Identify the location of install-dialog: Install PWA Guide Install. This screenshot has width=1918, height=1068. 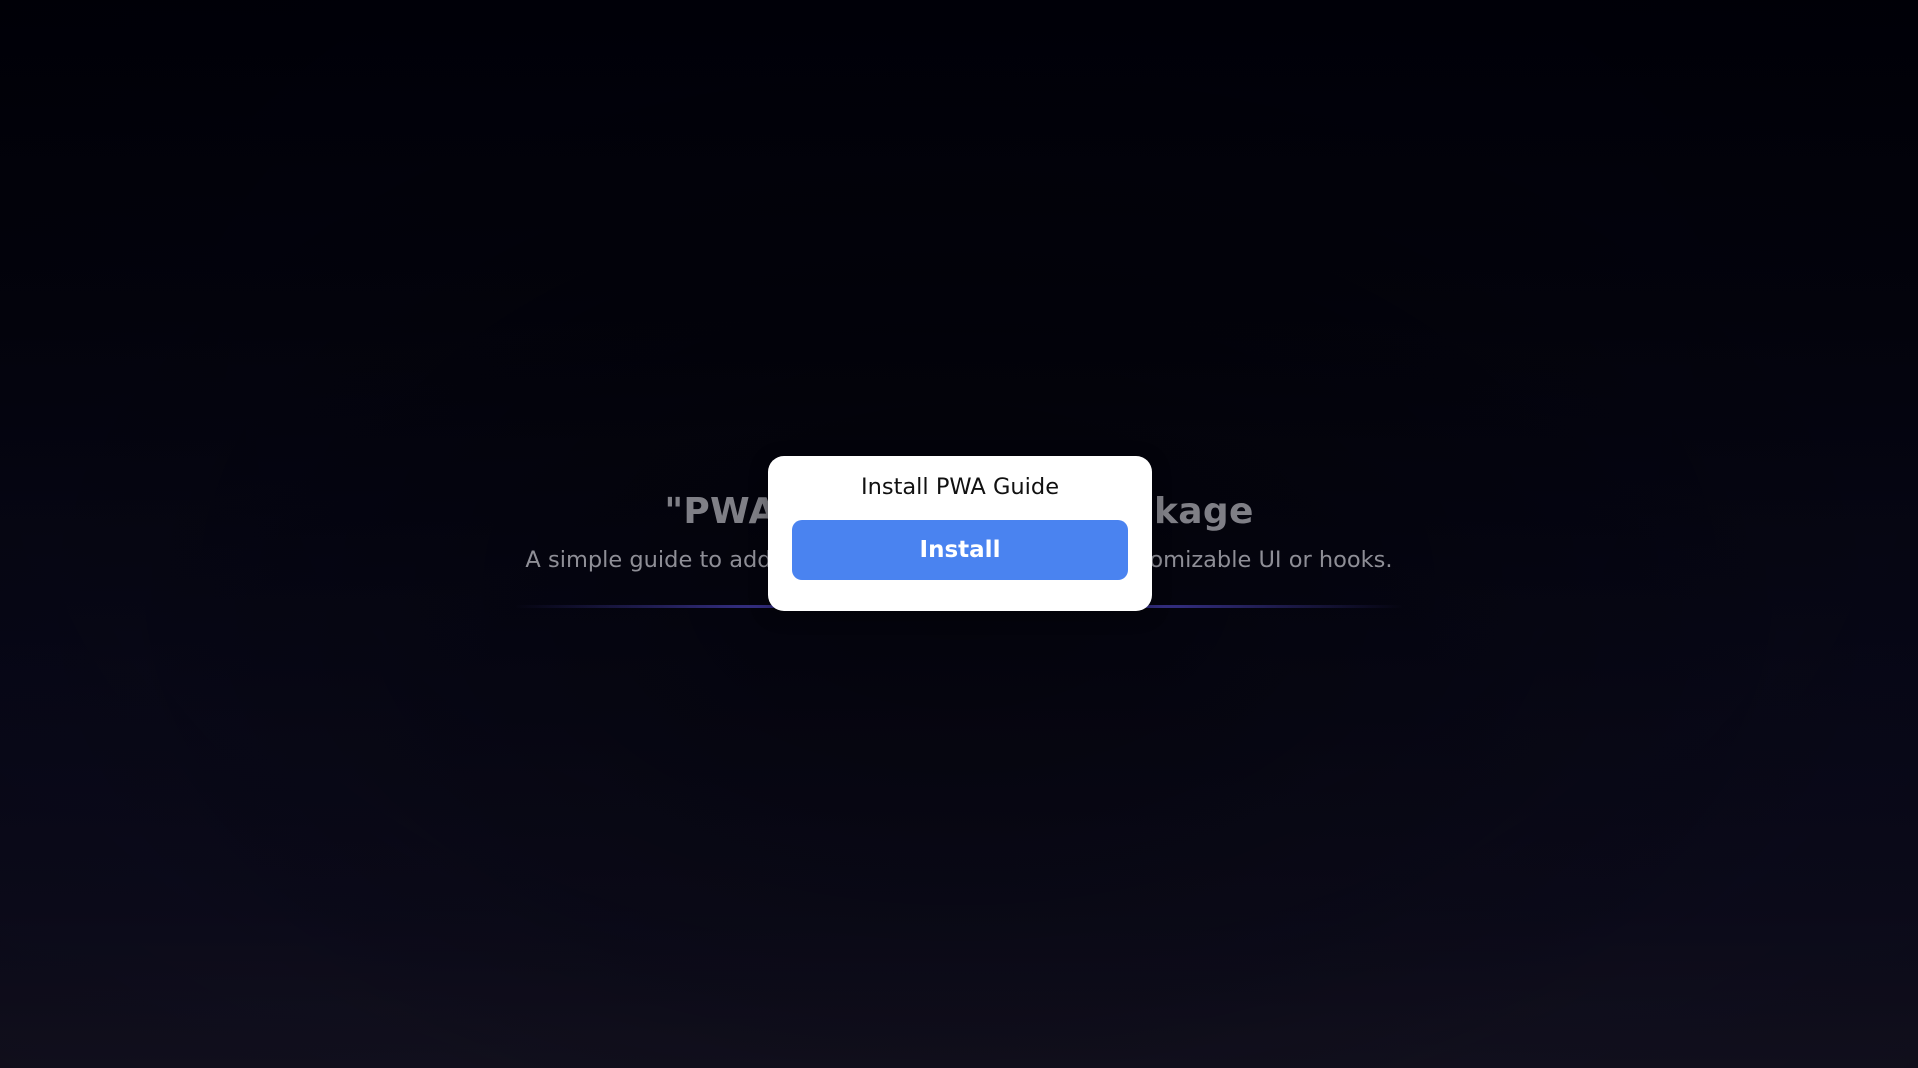
(960, 533).